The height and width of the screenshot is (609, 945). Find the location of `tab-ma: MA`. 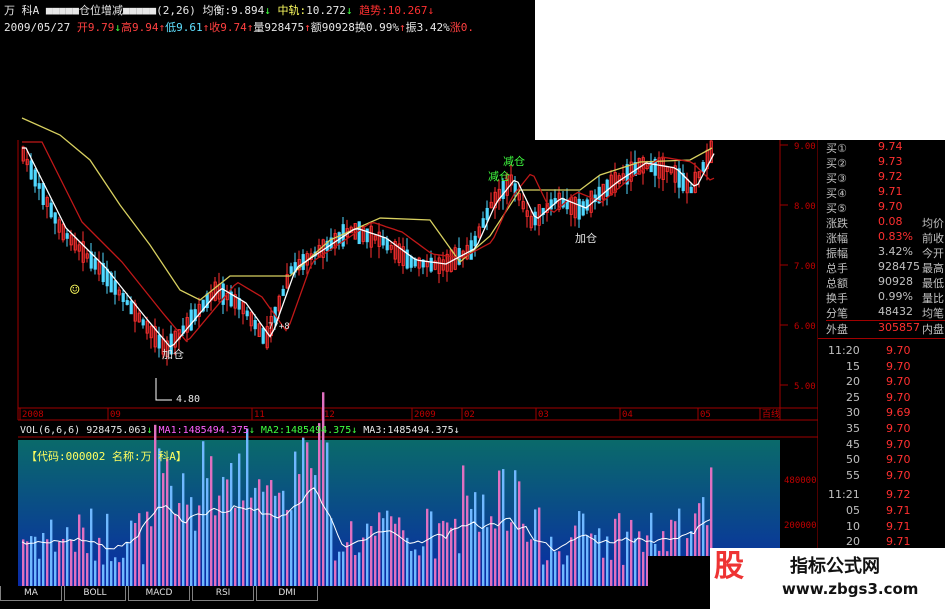

tab-ma: MA is located at coordinates (31, 593).